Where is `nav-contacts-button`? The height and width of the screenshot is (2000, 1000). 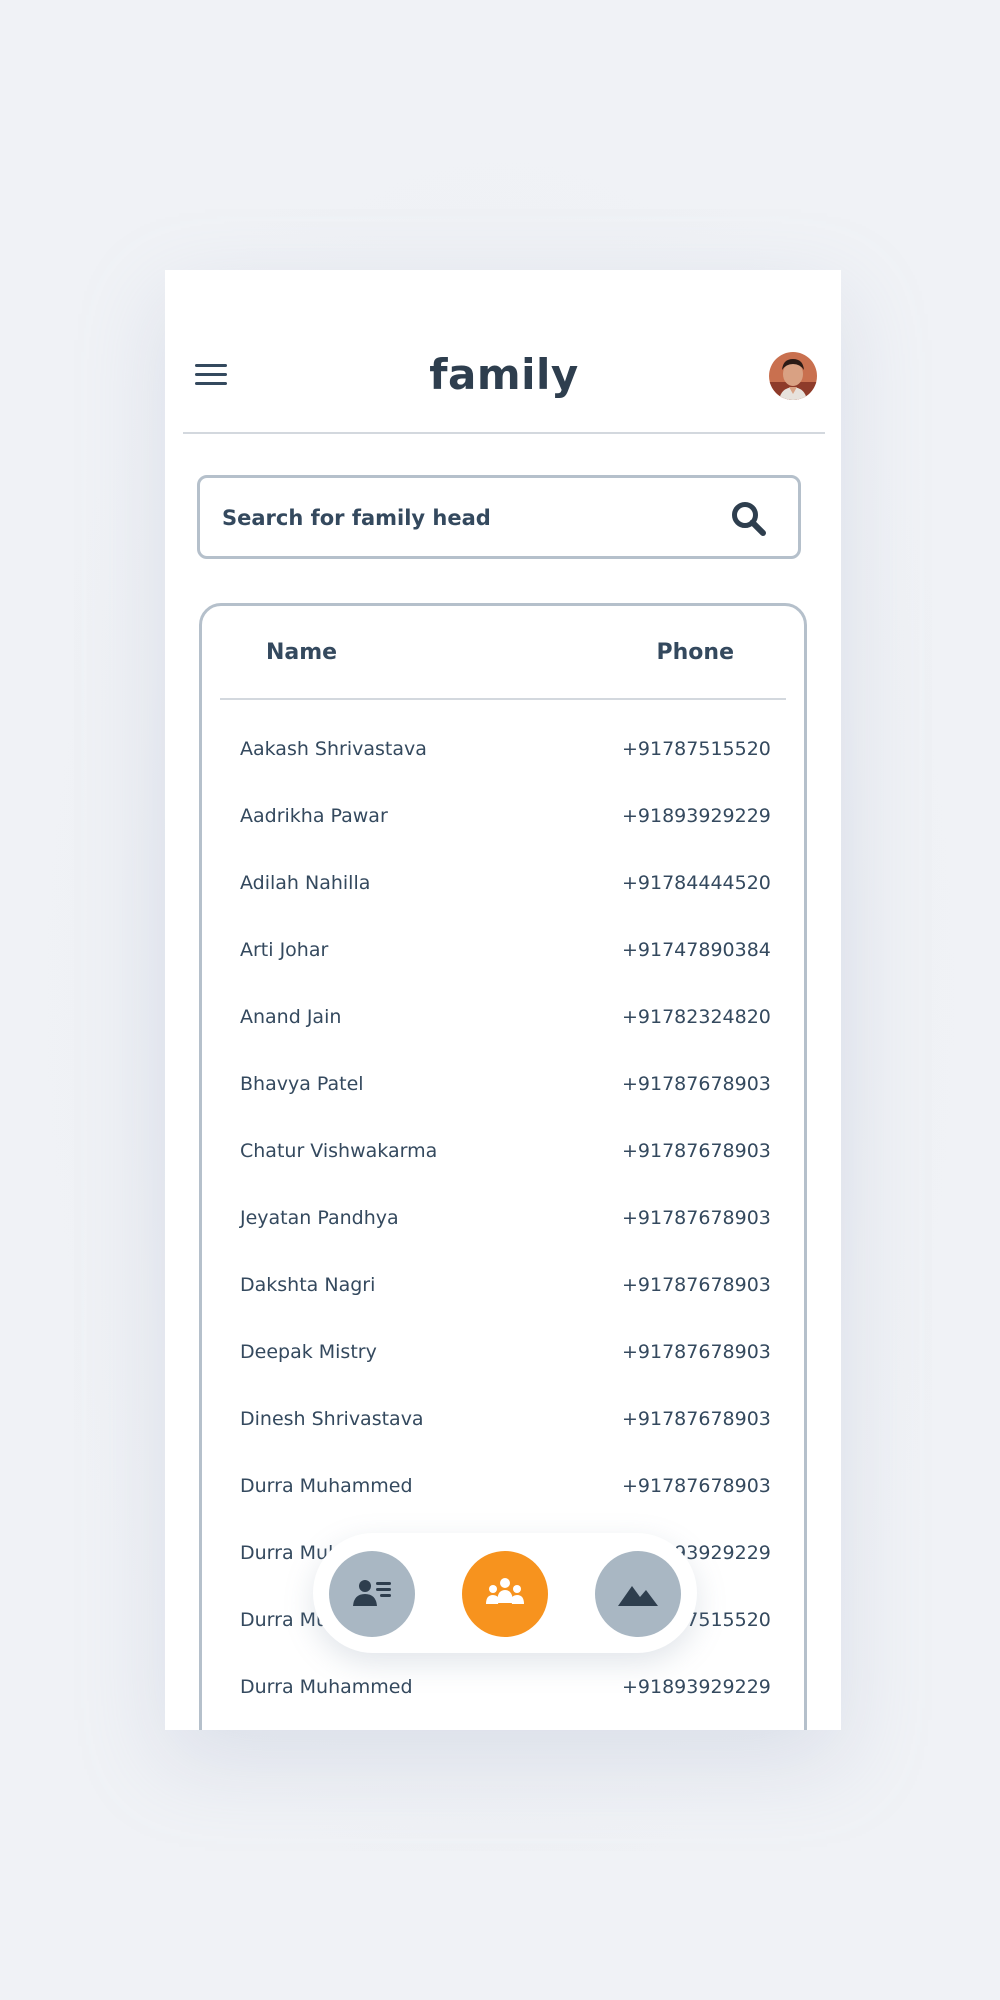
nav-contacts-button is located at coordinates (372, 1594).